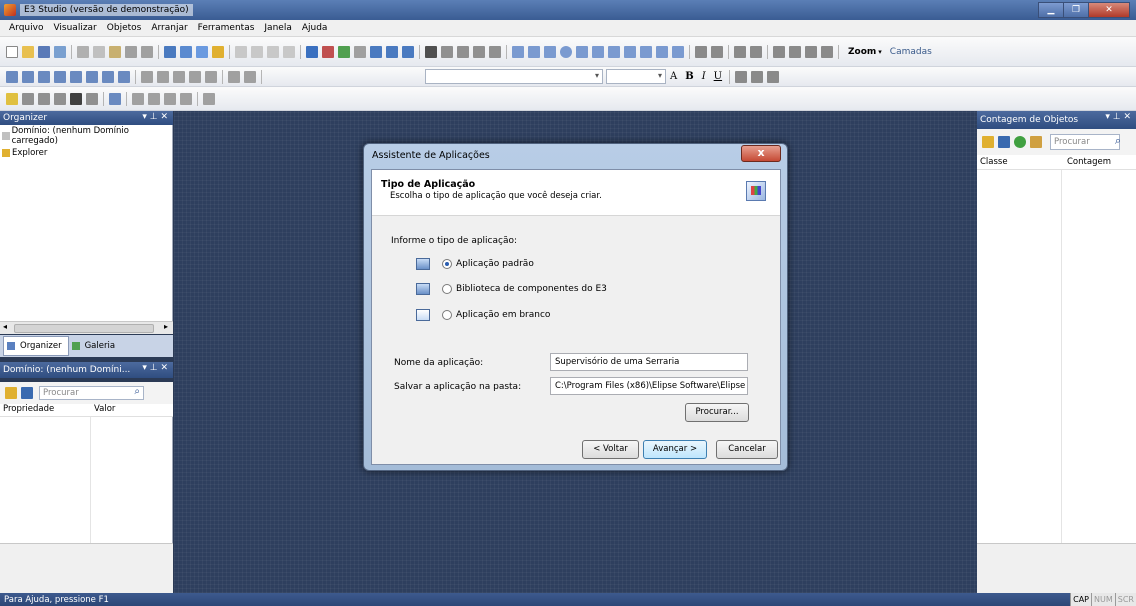 The height and width of the screenshot is (606, 1136). I want to click on save-all-icon, so click(60, 51).